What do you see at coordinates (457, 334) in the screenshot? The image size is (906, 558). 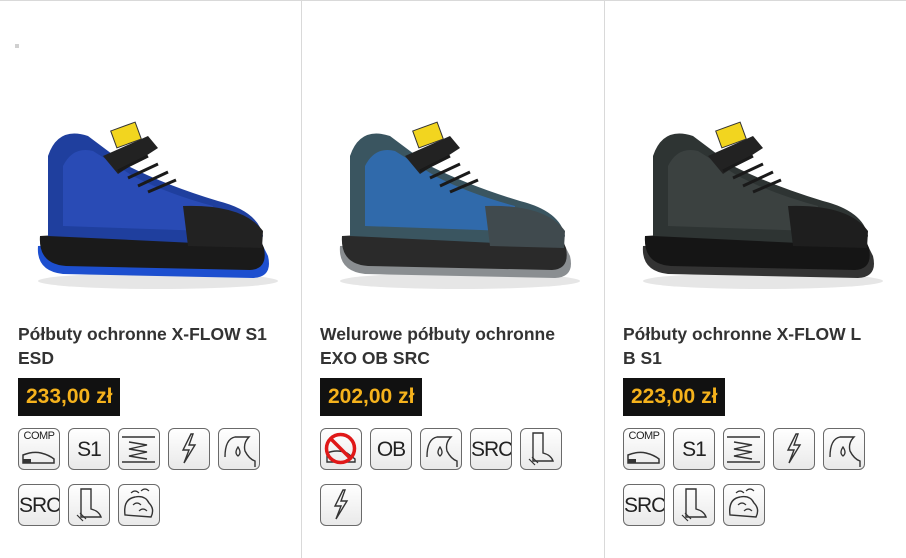 I see `product-title-line: Welurowe półbuty ochronne` at bounding box center [457, 334].